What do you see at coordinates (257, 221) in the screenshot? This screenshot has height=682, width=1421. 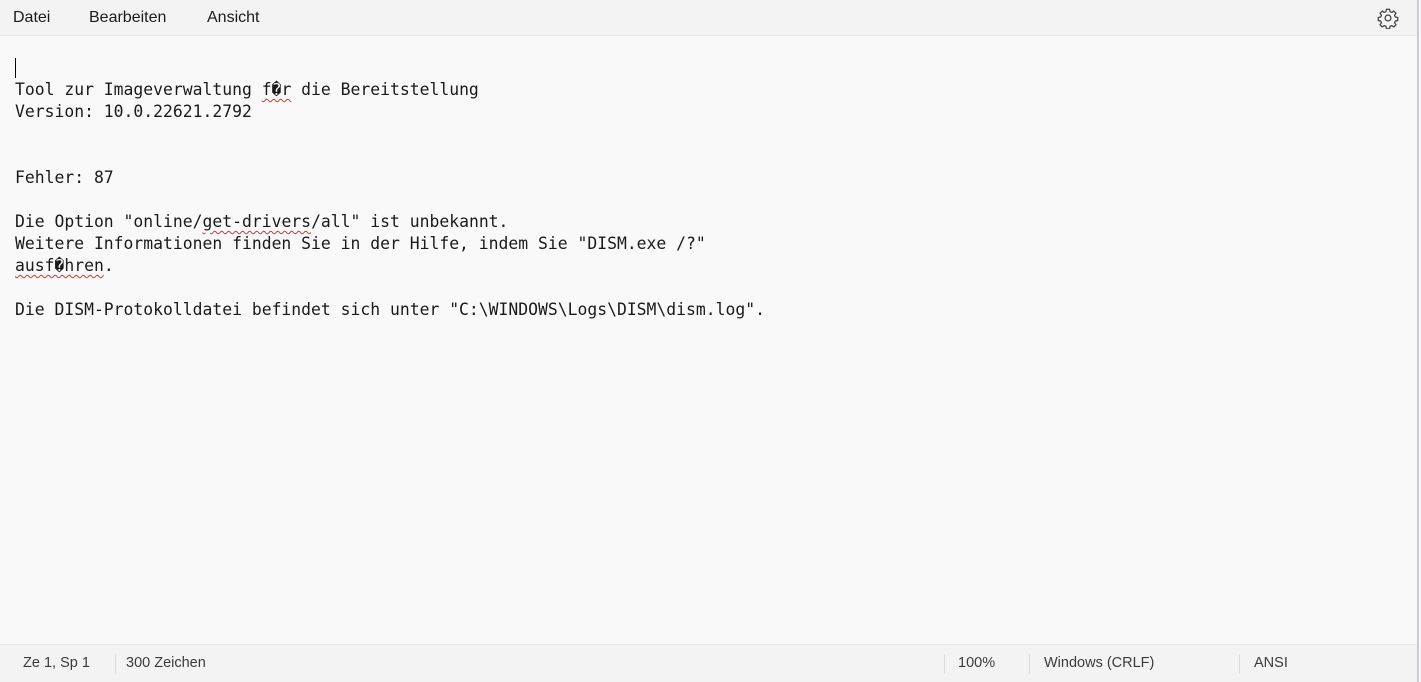 I see `spellcheck-word: get-drivers` at bounding box center [257, 221].